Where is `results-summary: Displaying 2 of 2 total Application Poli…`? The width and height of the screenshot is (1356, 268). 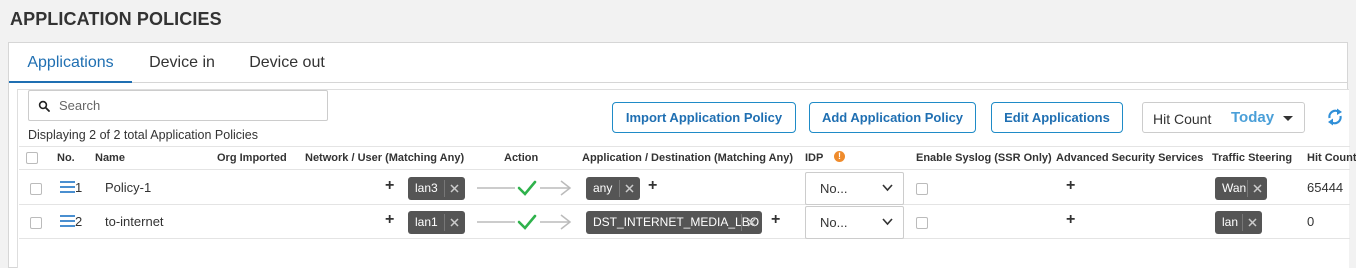
results-summary: Displaying 2 of 2 total Application Poli… is located at coordinates (143, 135).